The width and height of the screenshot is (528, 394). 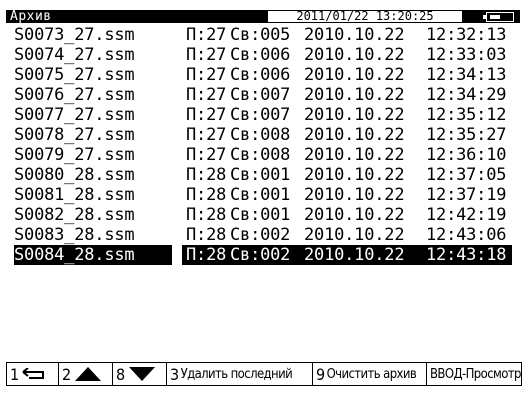 I want to click on list-item: S0073_27.ssm П:27 Св:005 2010.10.22 12:32:13, so click(x=270, y=35).